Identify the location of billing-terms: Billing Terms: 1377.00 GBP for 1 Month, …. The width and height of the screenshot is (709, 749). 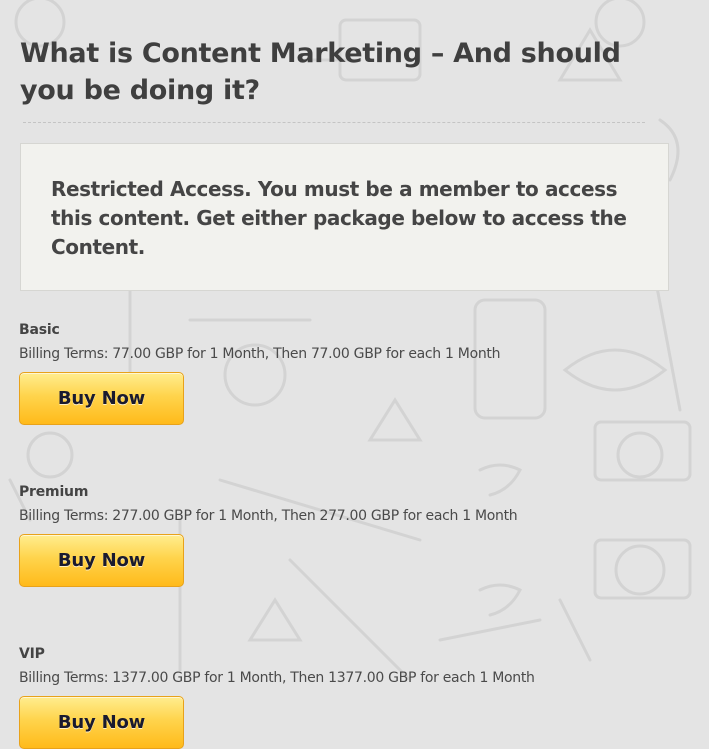
(277, 678).